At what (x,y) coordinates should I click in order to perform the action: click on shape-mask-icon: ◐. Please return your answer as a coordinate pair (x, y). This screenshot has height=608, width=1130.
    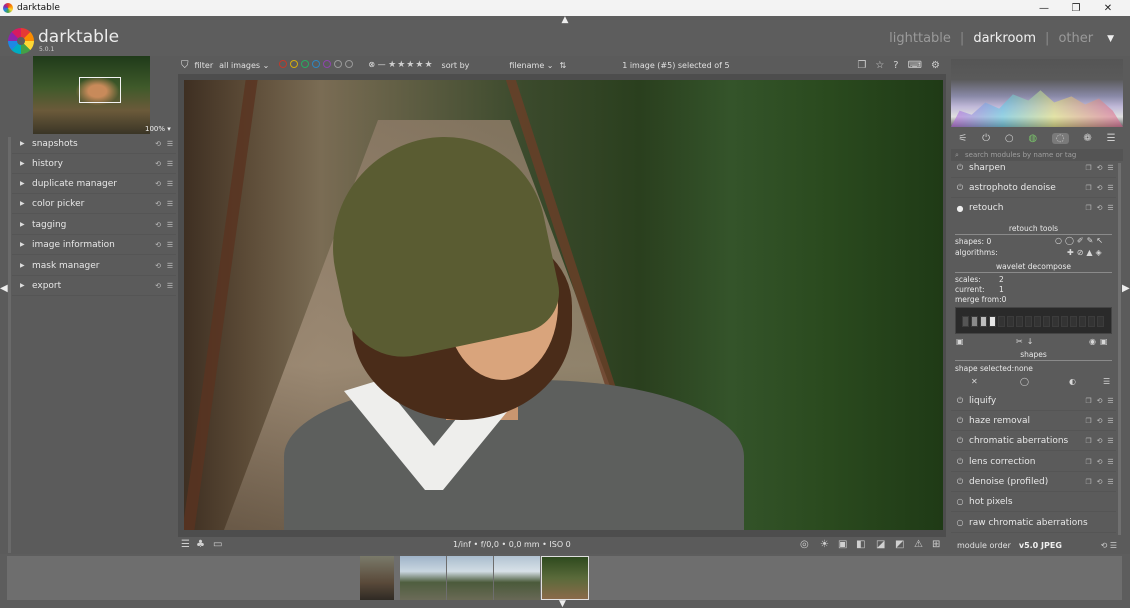
    Looking at the image, I should click on (1072, 381).